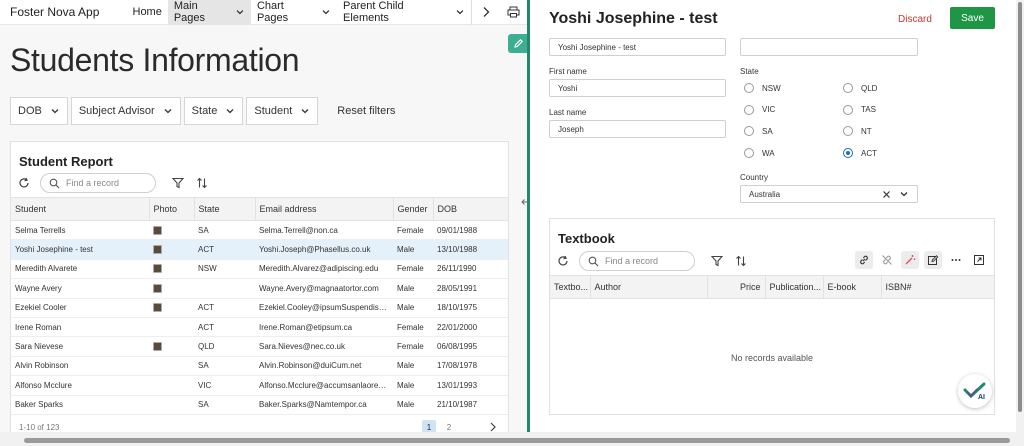  What do you see at coordinates (273, 111) in the screenshot?
I see `filter-label: Student` at bounding box center [273, 111].